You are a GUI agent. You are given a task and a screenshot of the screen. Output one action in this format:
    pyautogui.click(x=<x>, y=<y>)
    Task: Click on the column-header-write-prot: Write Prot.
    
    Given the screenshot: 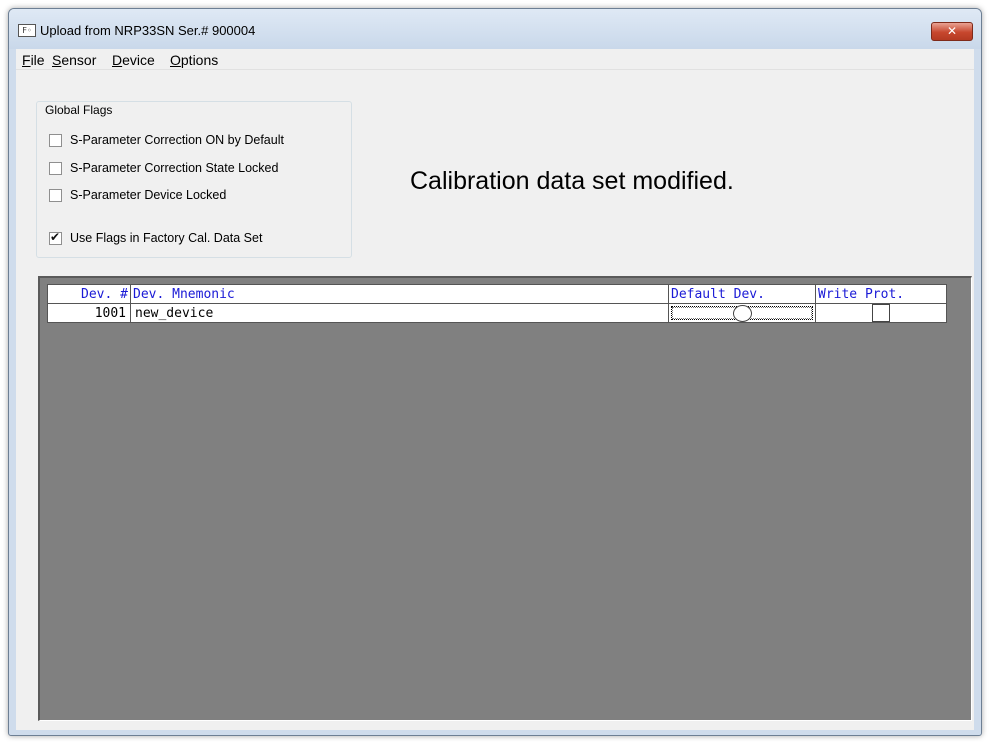 What is the action you would take?
    pyautogui.click(x=881, y=294)
    